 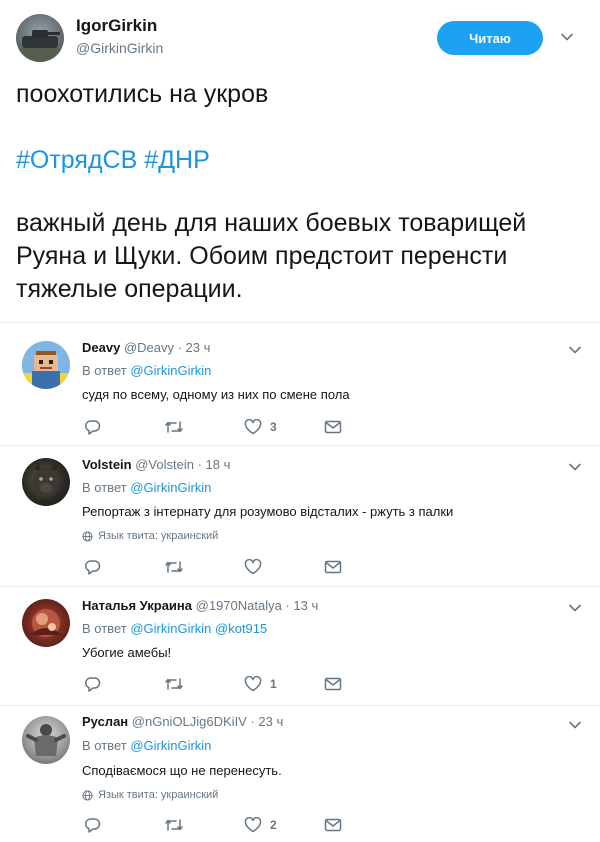 What do you see at coordinates (182, 464) in the screenshot?
I see `reply-author-meta: @Volstein · 18 ч` at bounding box center [182, 464].